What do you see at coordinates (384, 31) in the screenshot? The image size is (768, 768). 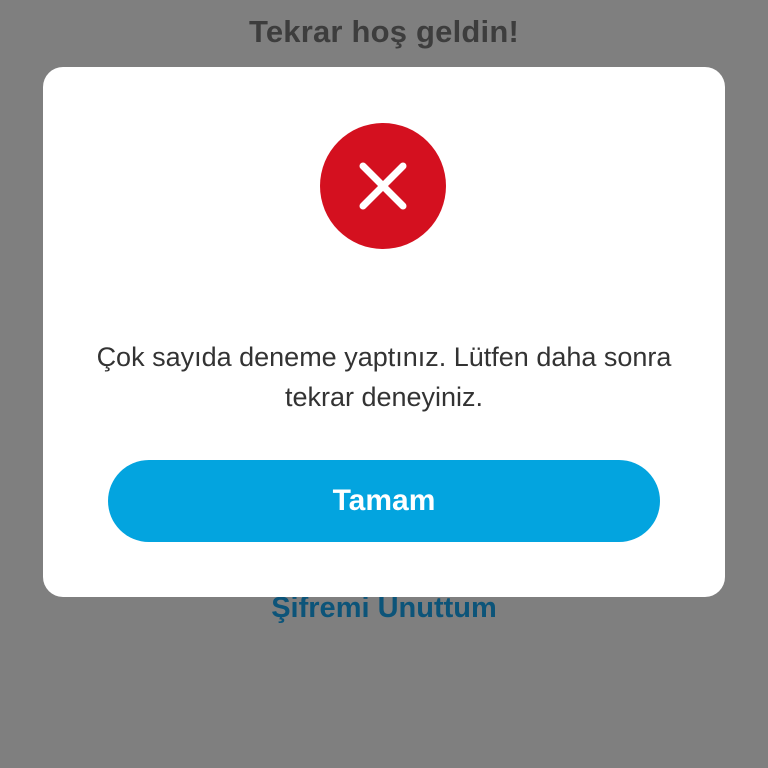 I see `page-title: Tekrar hoş geldin!` at bounding box center [384, 31].